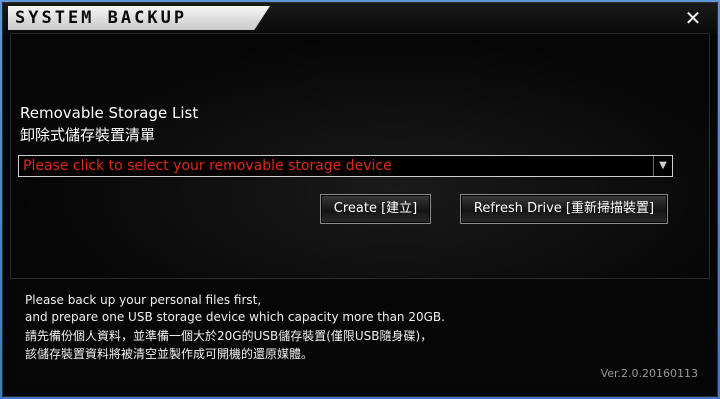 The image size is (720, 399). What do you see at coordinates (649, 373) in the screenshot?
I see `version-label: Ver.2.0.20160113` at bounding box center [649, 373].